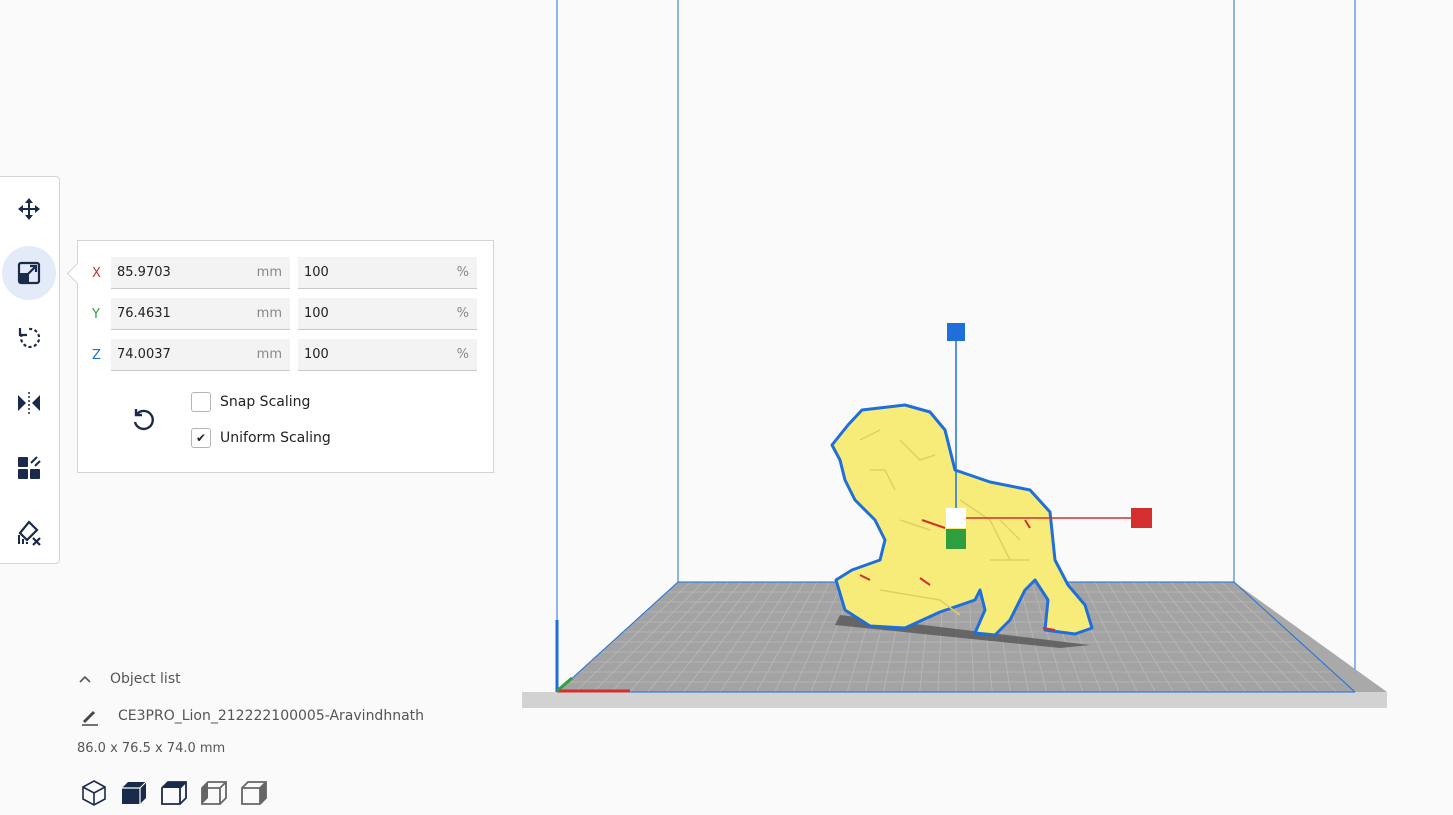  I want to click on z-mm-input: 74.0037 mm, so click(200, 355).